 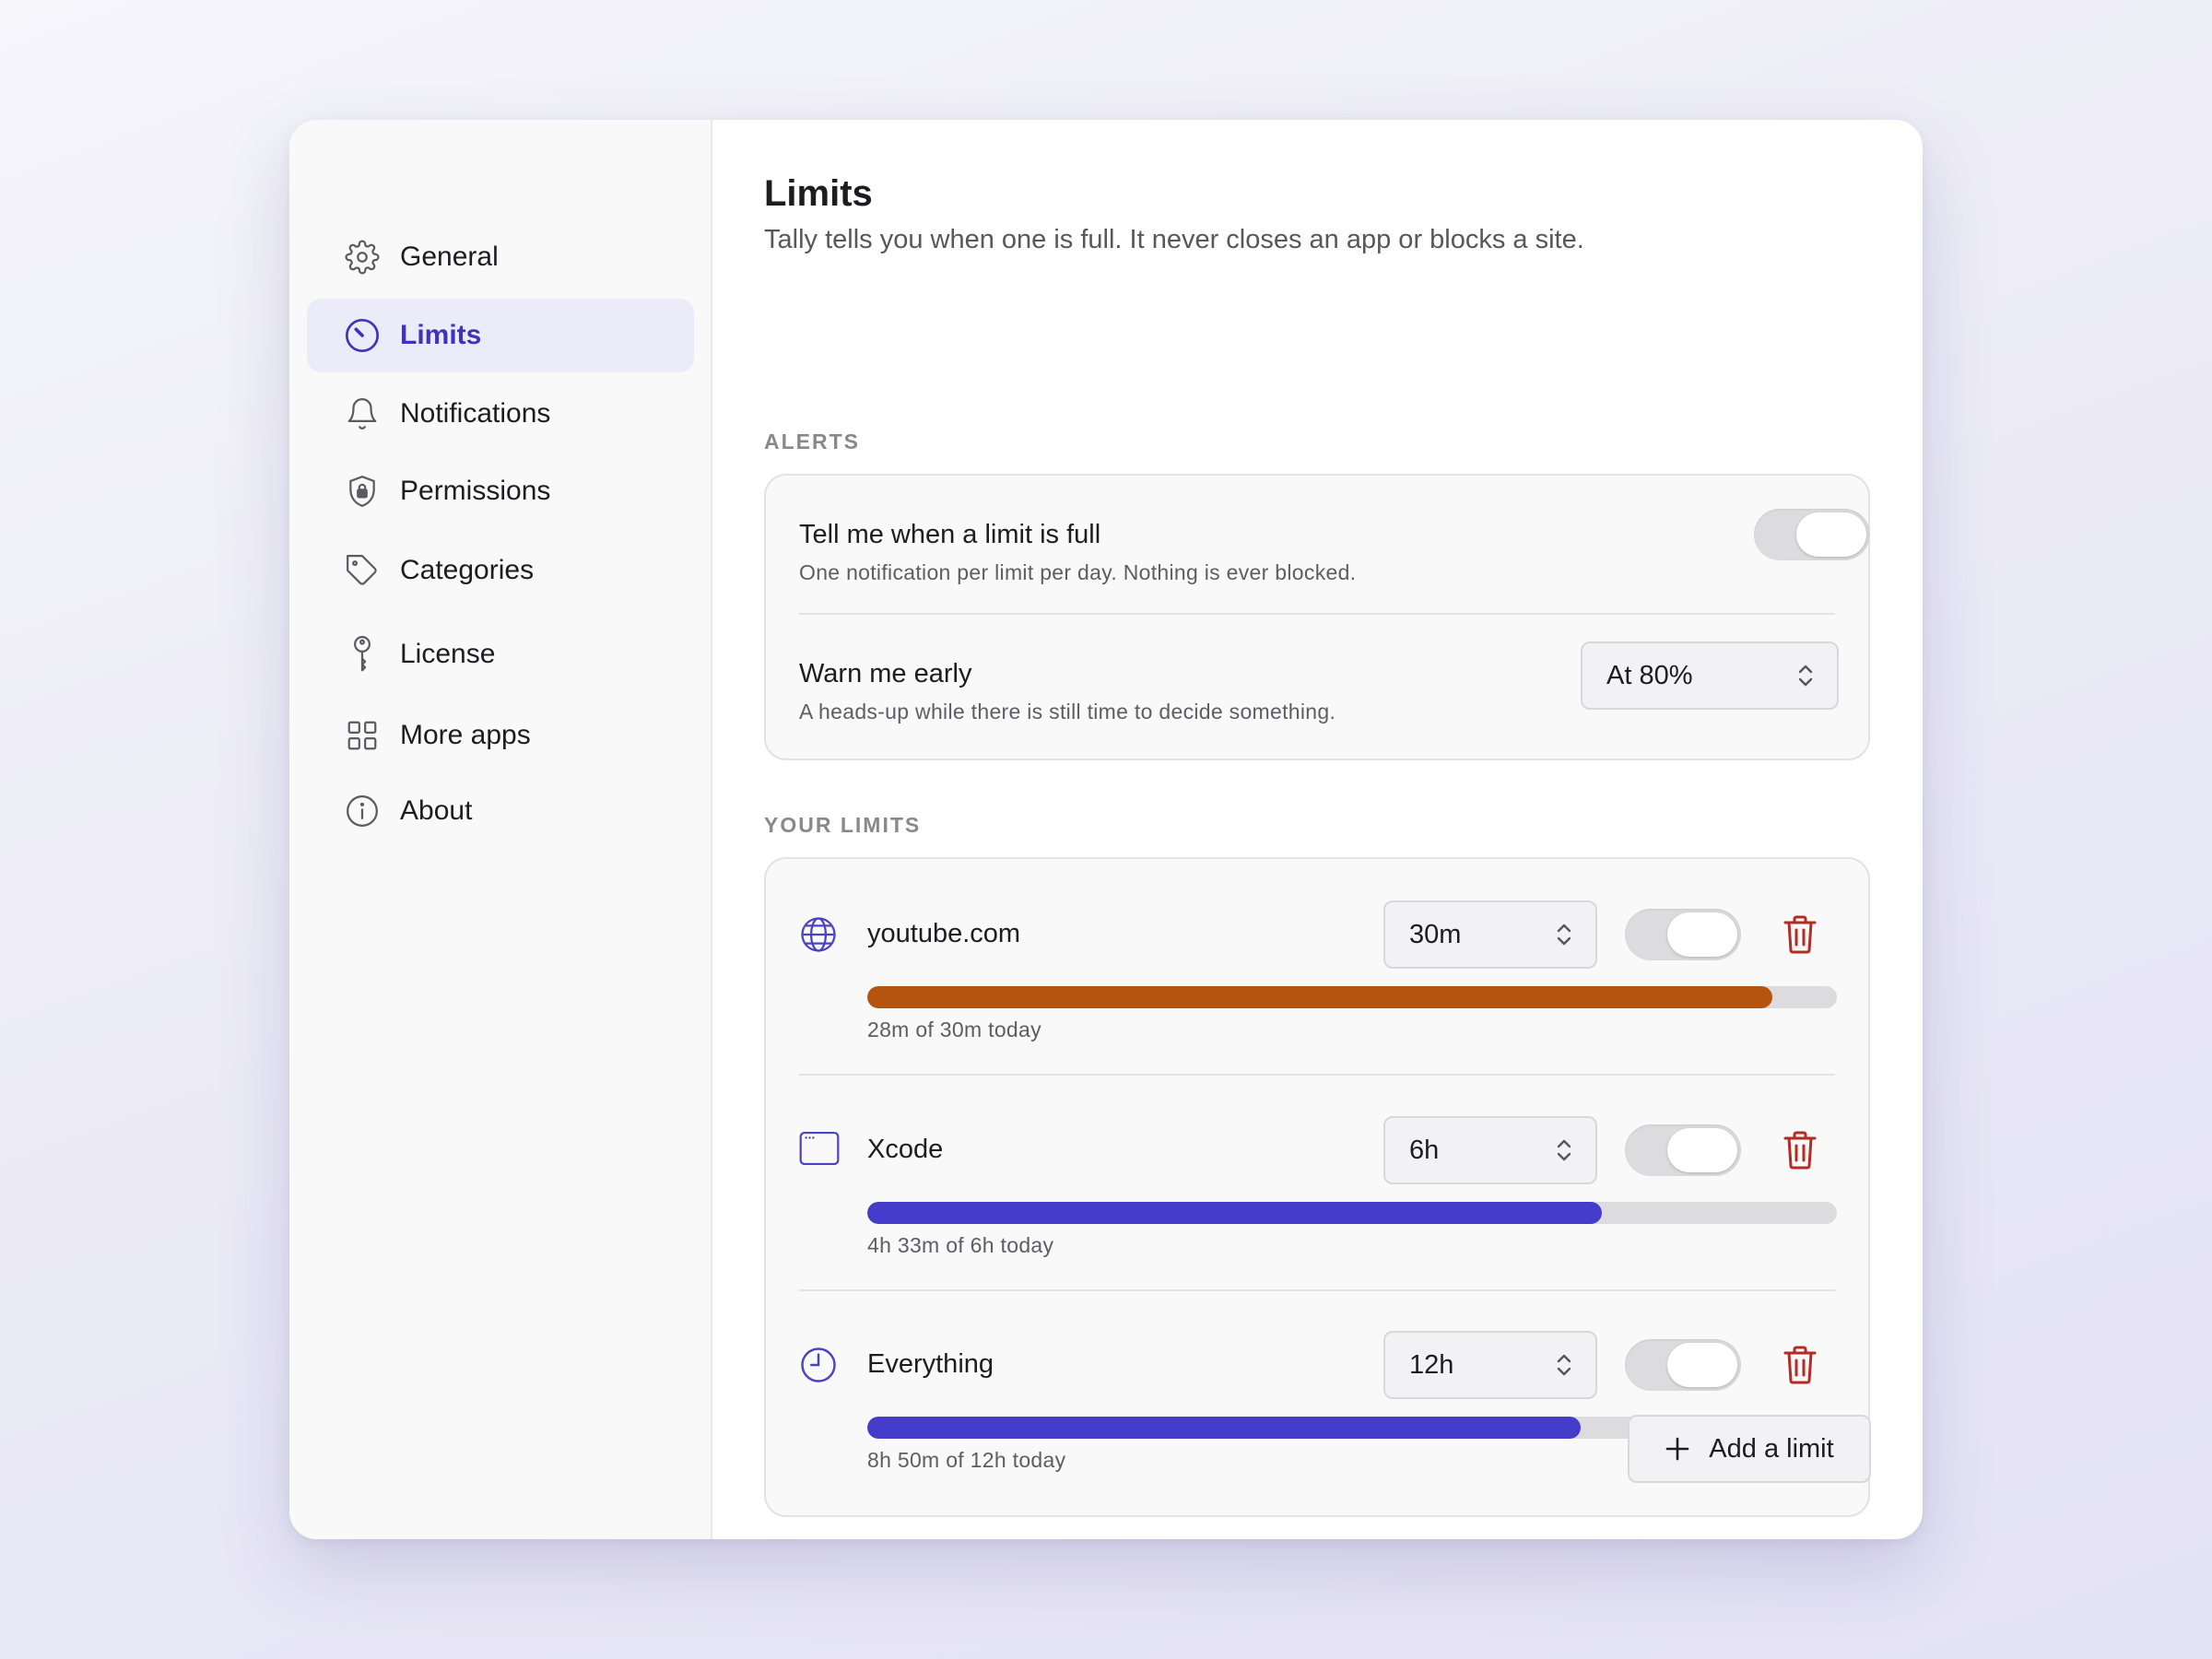 I want to click on sidebar-item-permissions: Permissions, so click(x=500, y=491).